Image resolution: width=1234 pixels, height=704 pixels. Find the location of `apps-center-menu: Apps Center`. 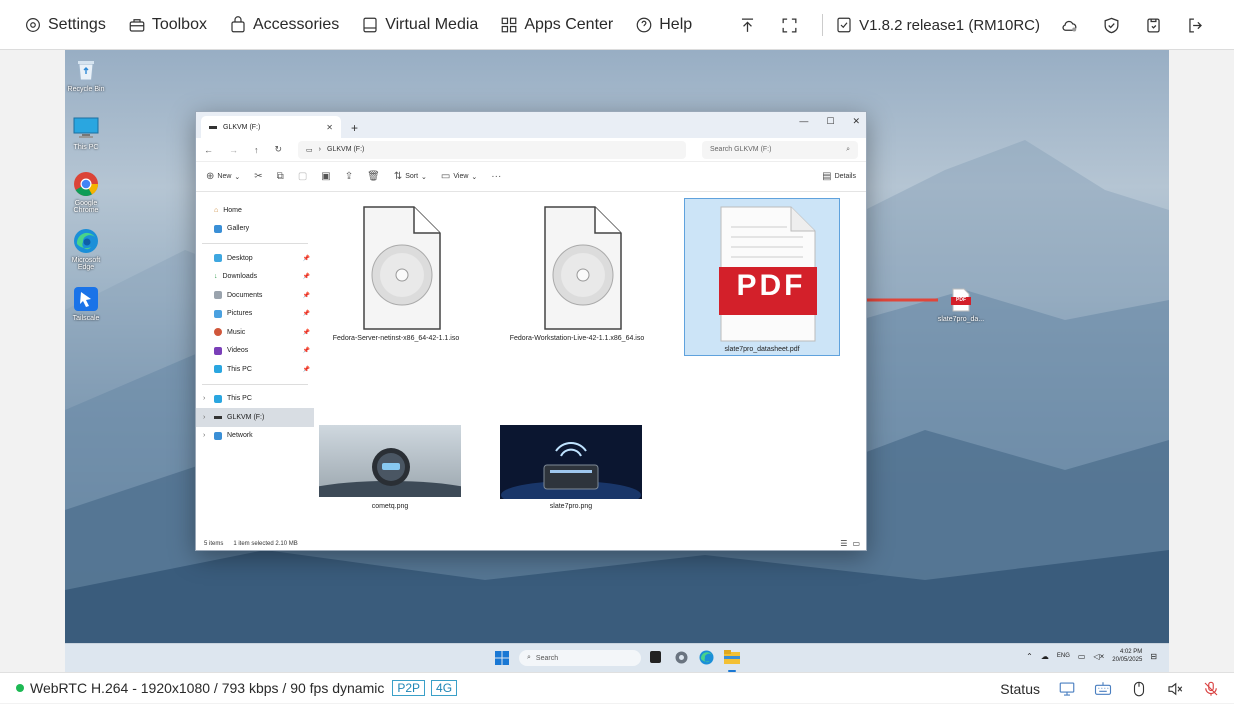

apps-center-menu: Apps Center is located at coordinates (556, 25).